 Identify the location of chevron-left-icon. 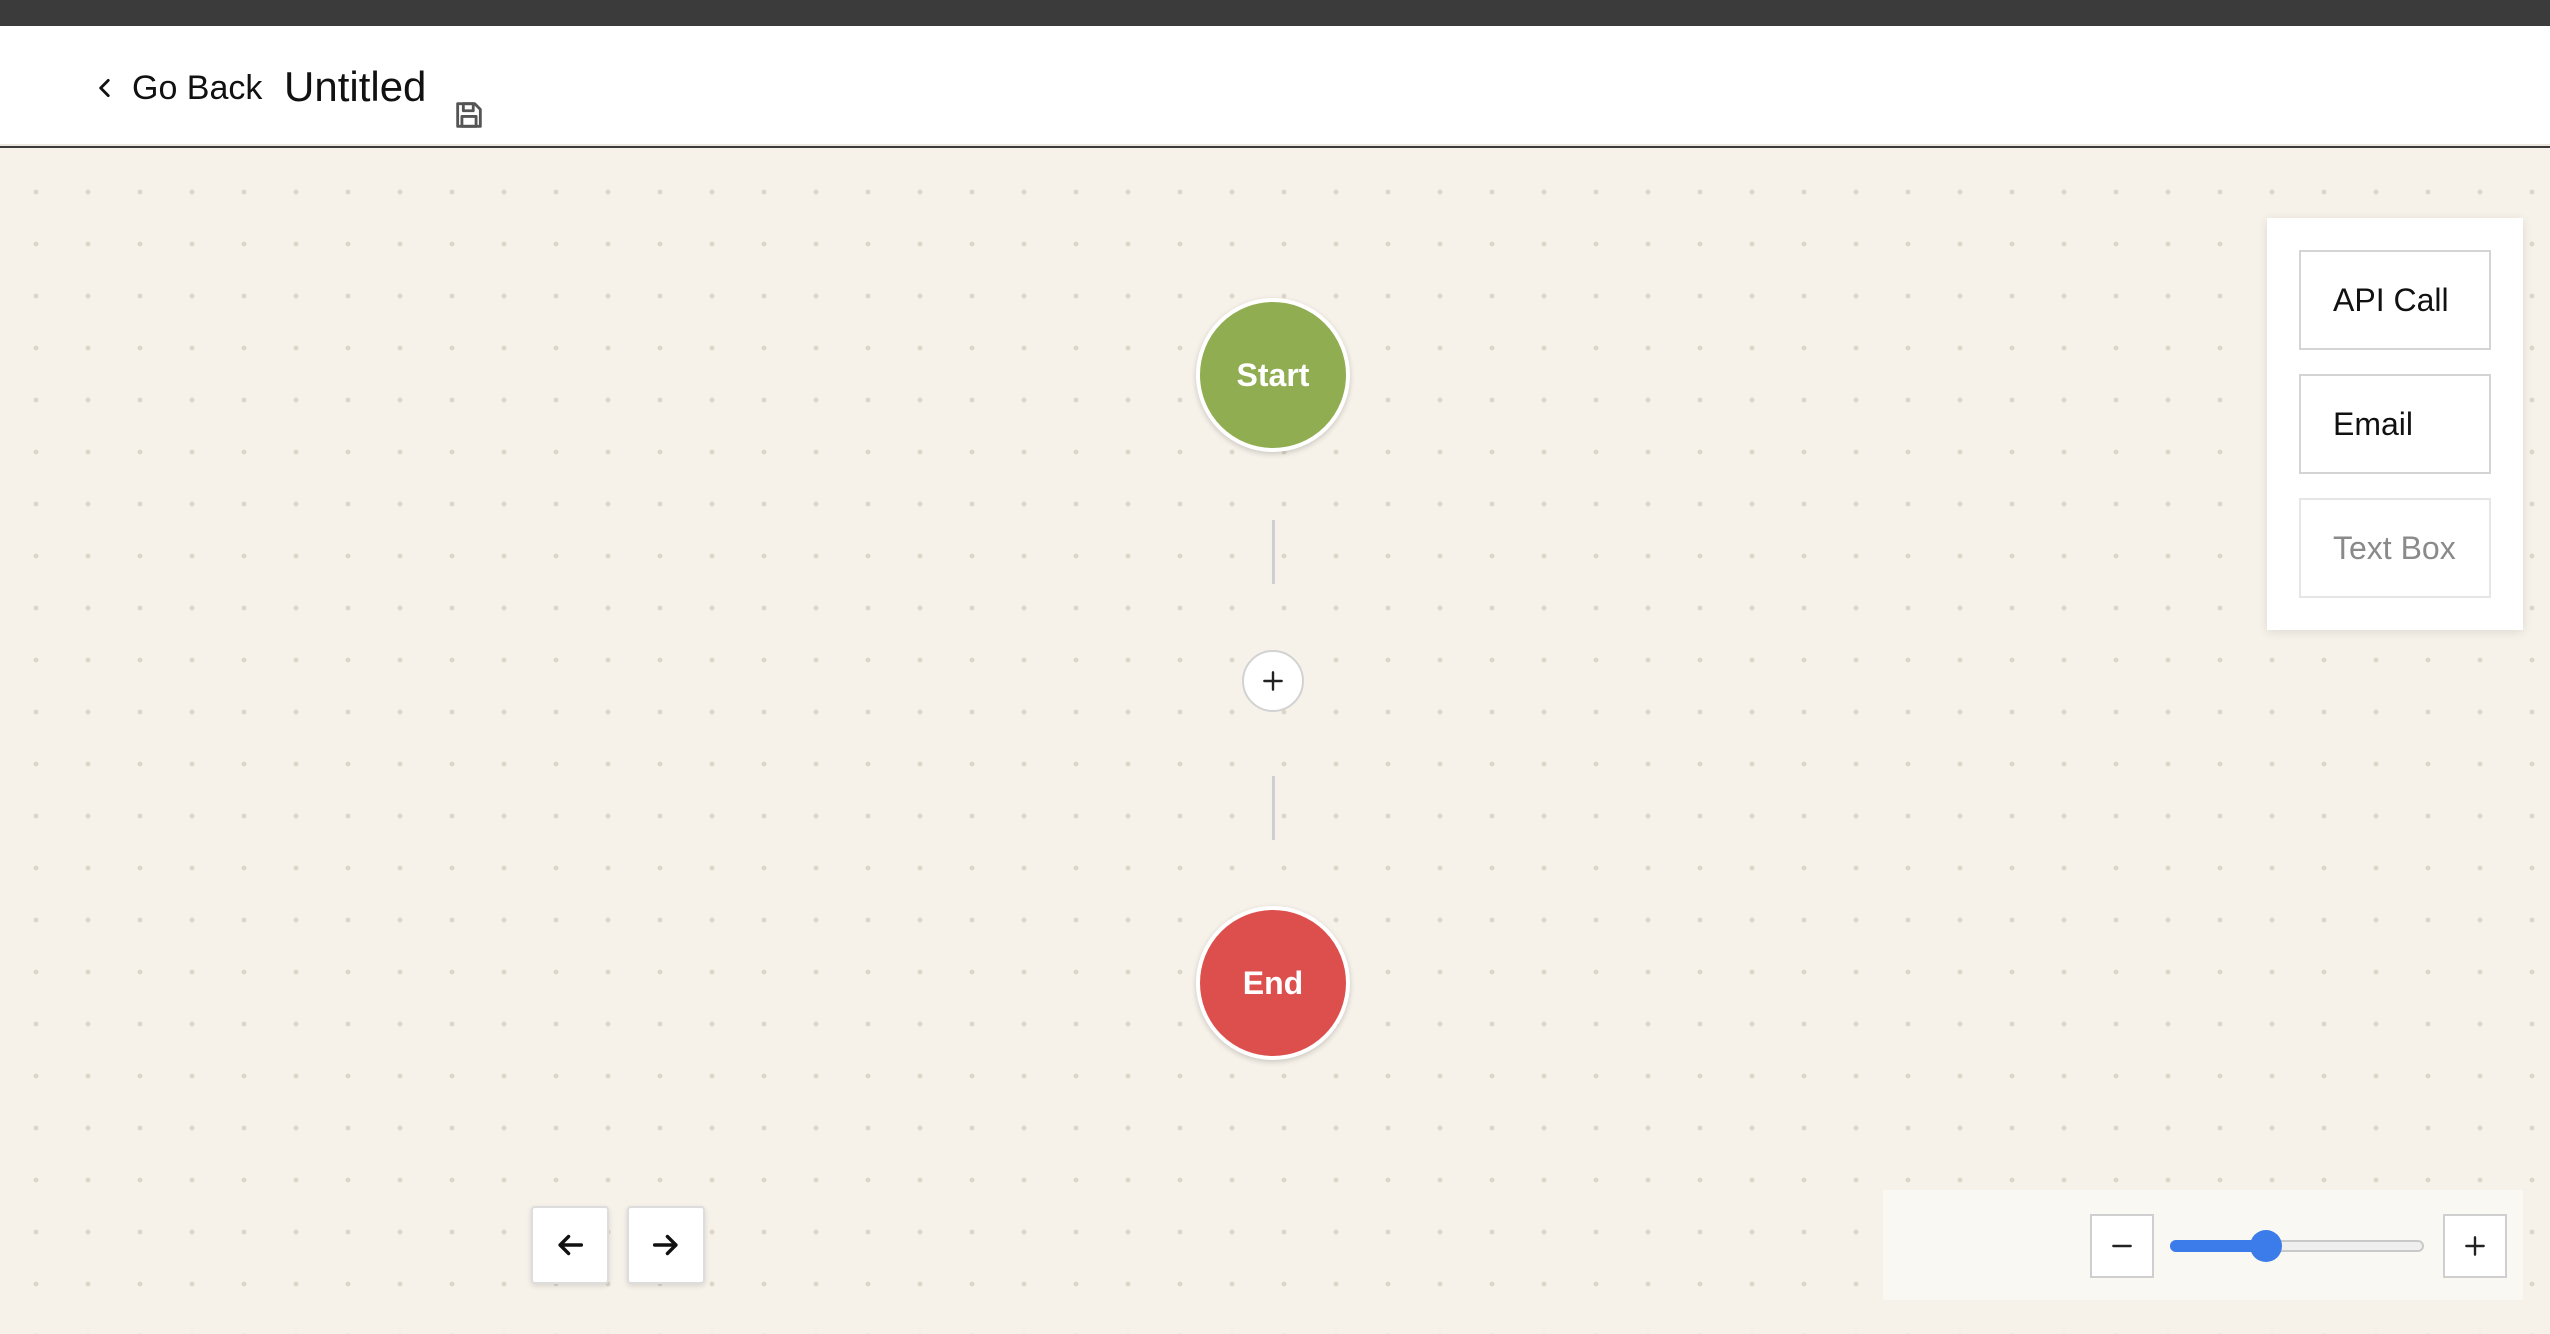
(104, 88).